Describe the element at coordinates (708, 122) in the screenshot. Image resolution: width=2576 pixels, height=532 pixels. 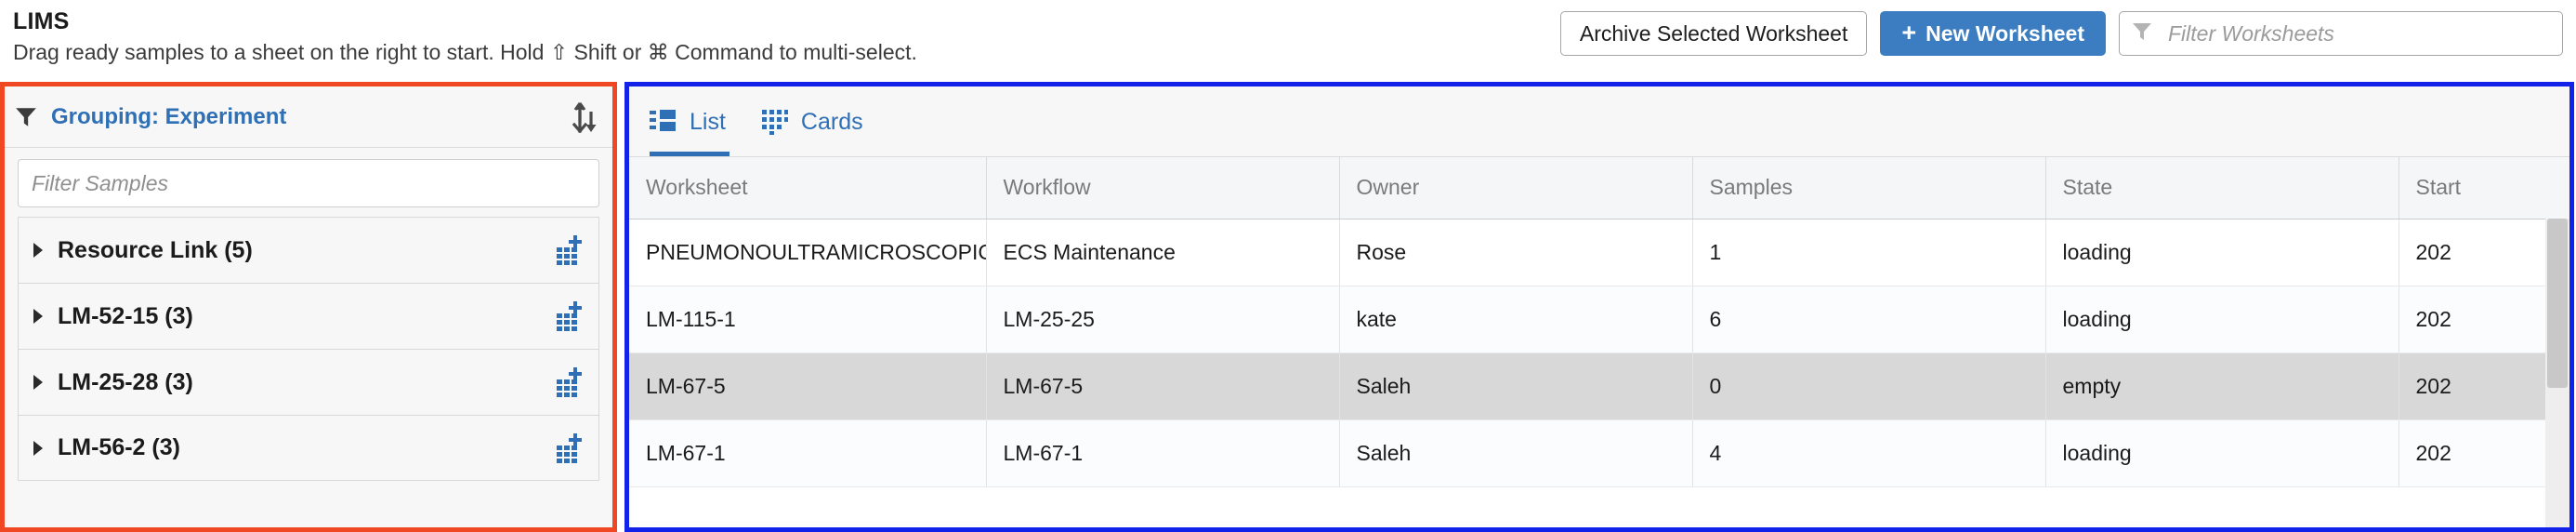
I see `tab-list-label: List` at that location.